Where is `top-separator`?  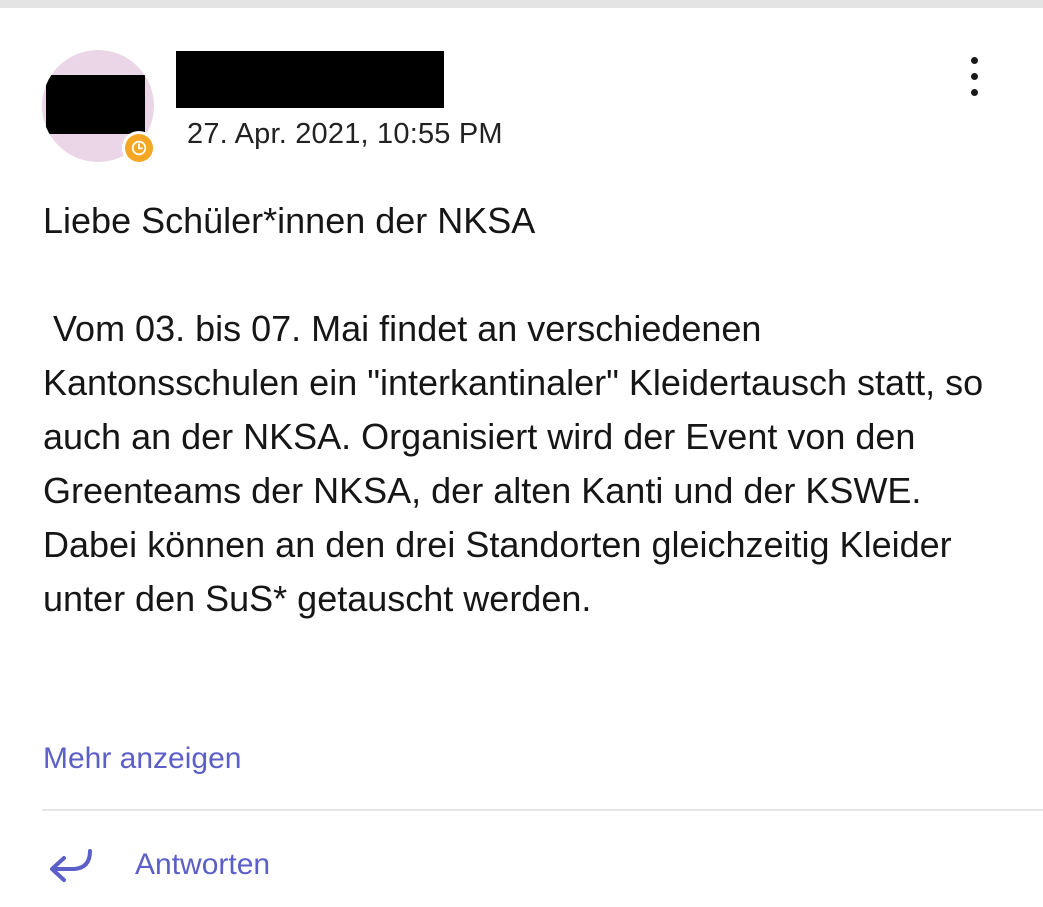 top-separator is located at coordinates (521, 4).